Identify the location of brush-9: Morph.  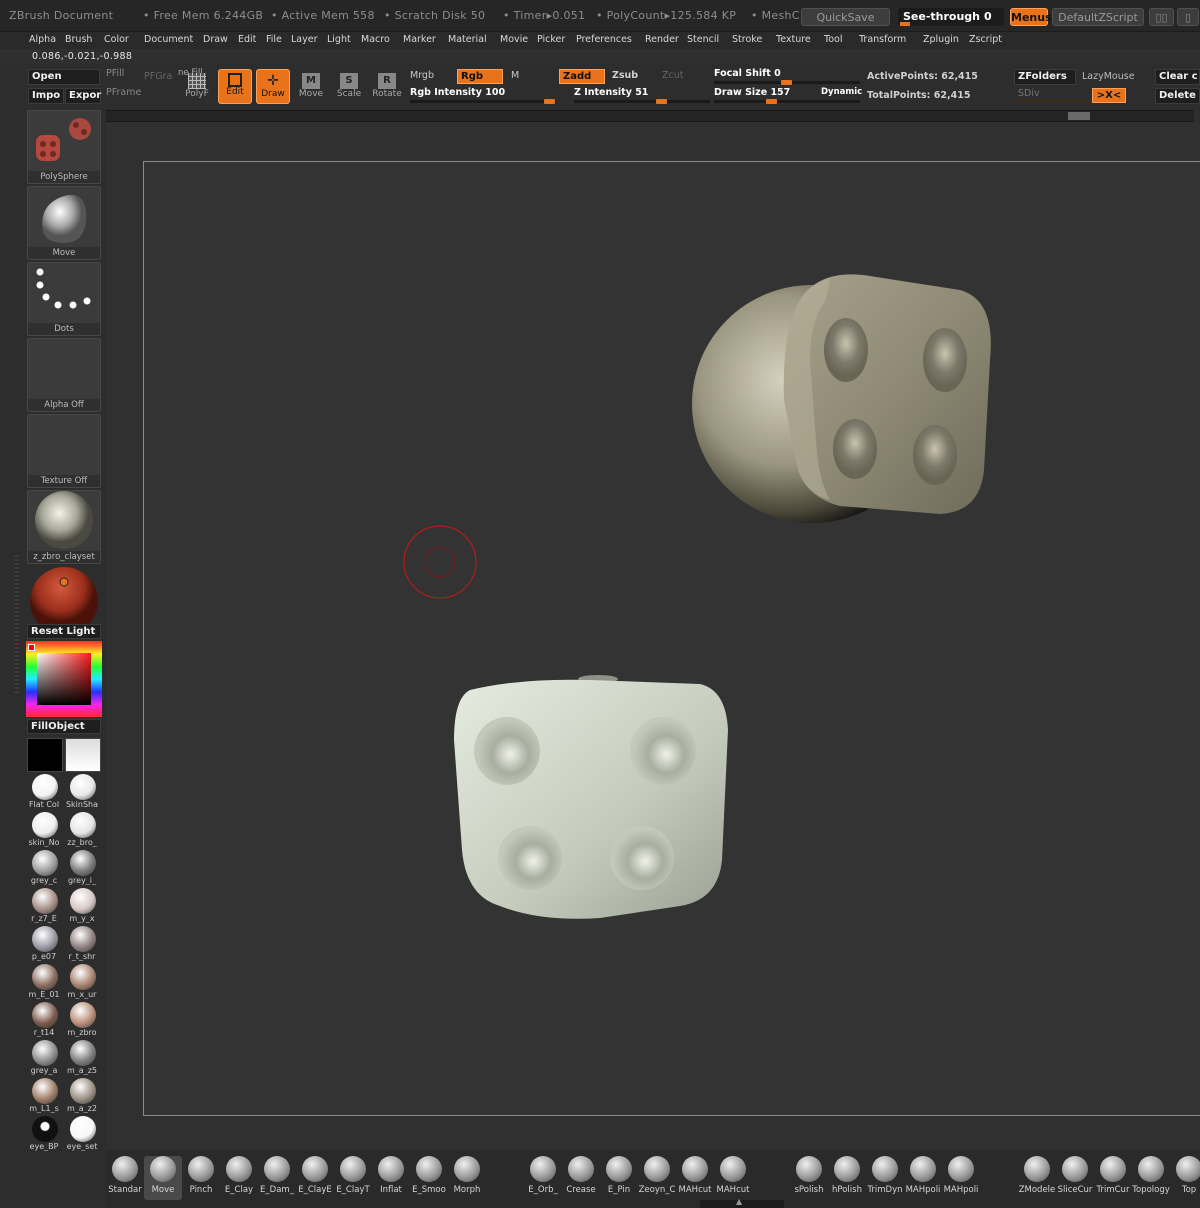
(467, 1178).